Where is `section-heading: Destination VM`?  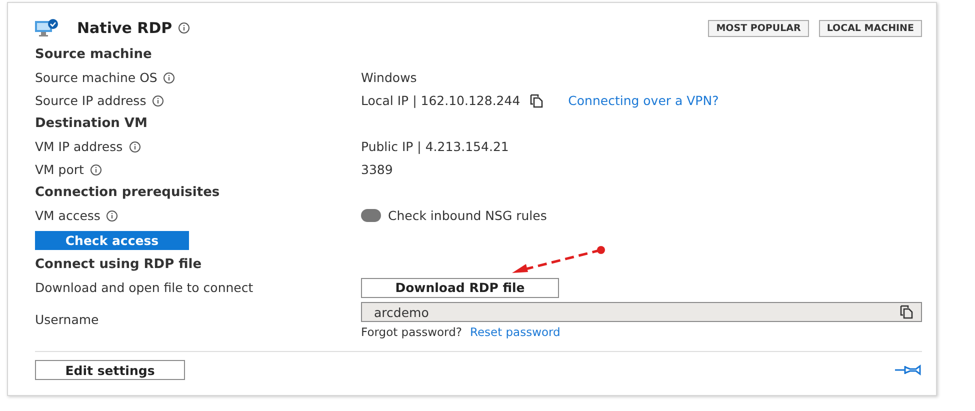 section-heading: Destination VM is located at coordinates (91, 124).